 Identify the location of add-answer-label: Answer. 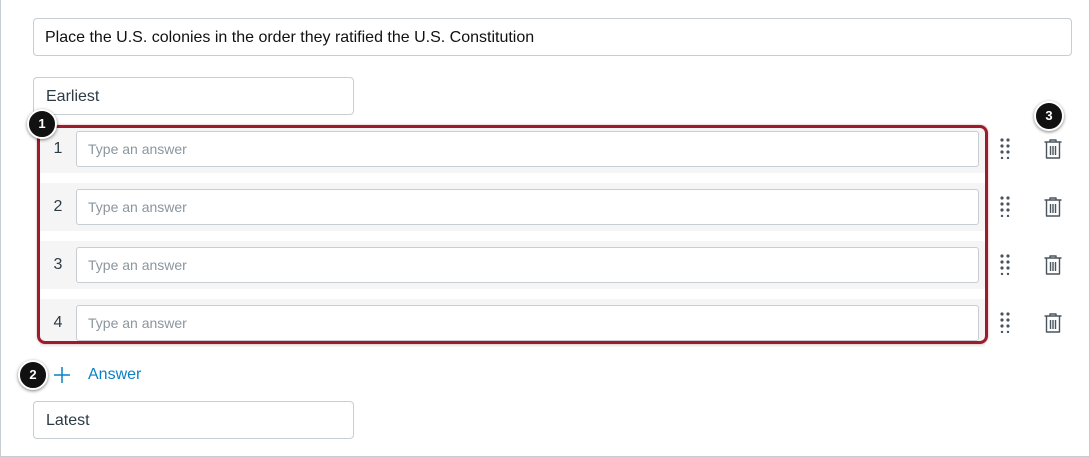
(115, 374).